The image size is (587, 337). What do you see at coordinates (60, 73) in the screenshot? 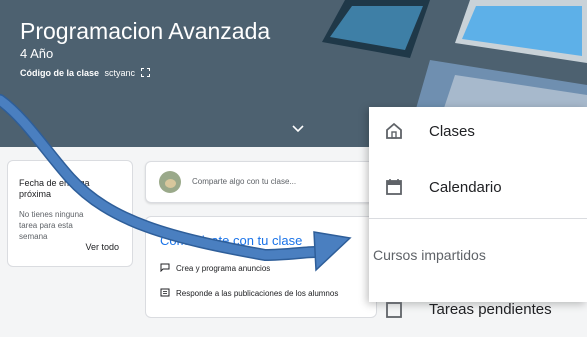
I see `class-code-label: Código de la clase` at bounding box center [60, 73].